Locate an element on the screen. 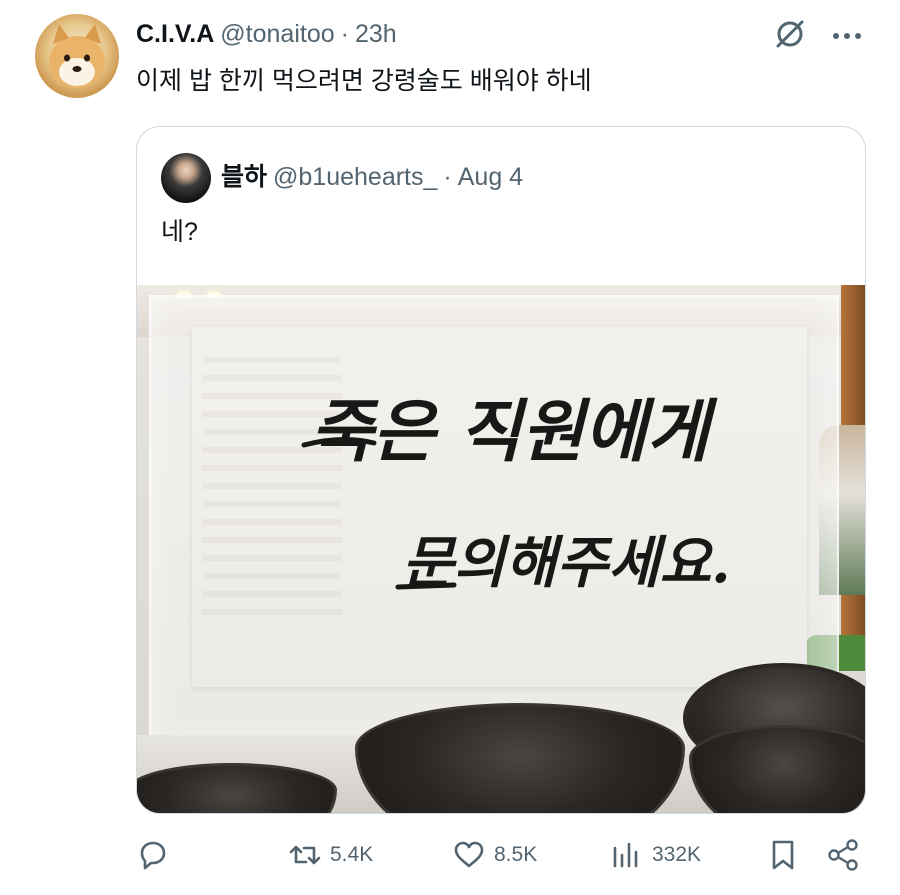 This screenshot has width=900, height=895. view-count: 332K is located at coordinates (677, 854).